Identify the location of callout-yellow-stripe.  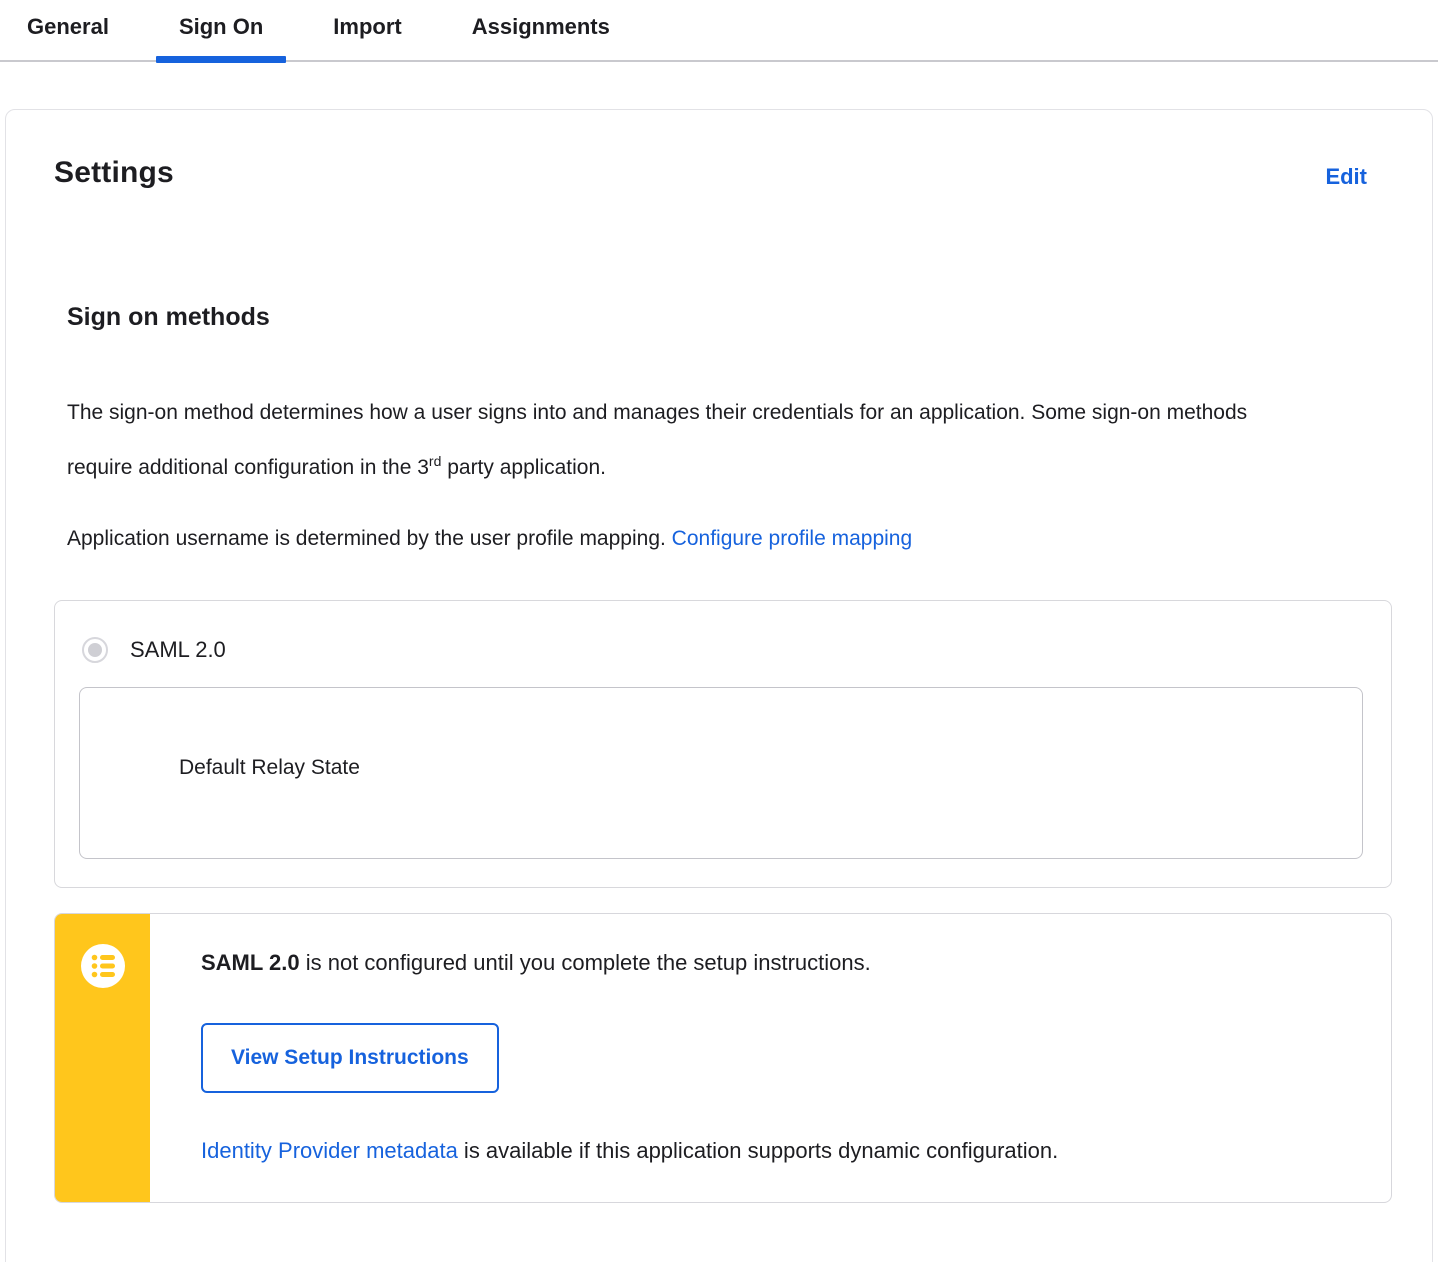
(102, 1058).